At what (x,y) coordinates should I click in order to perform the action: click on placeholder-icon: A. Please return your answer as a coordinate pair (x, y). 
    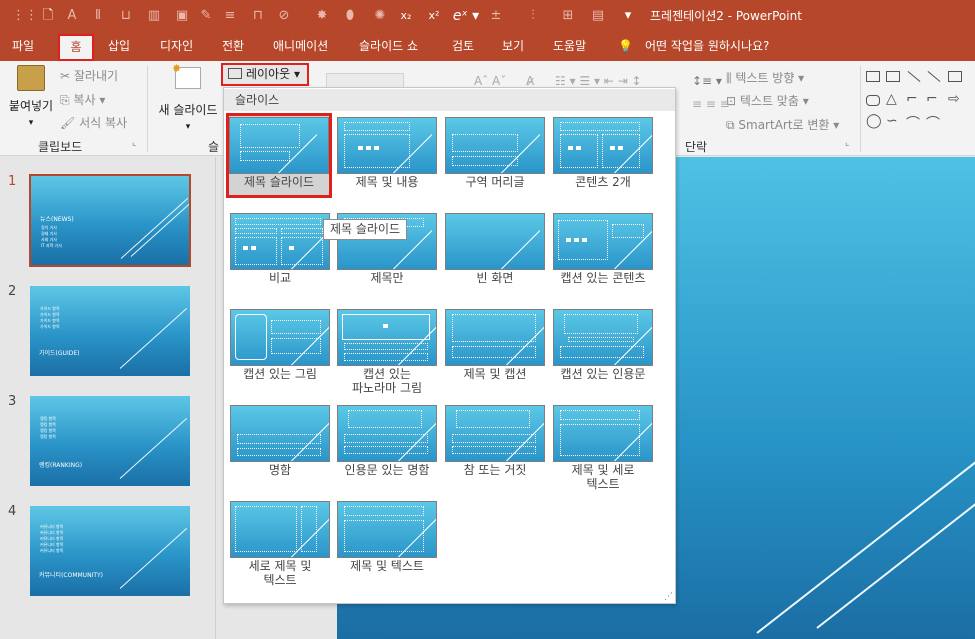
    Looking at the image, I should click on (72, 16).